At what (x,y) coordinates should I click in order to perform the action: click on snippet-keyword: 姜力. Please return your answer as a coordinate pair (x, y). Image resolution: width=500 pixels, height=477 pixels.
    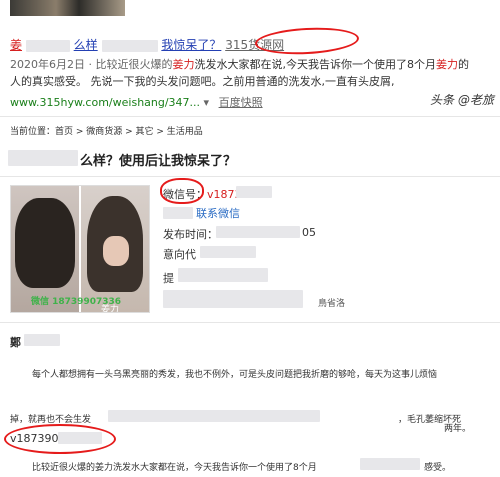
    Looking at the image, I should click on (183, 64).